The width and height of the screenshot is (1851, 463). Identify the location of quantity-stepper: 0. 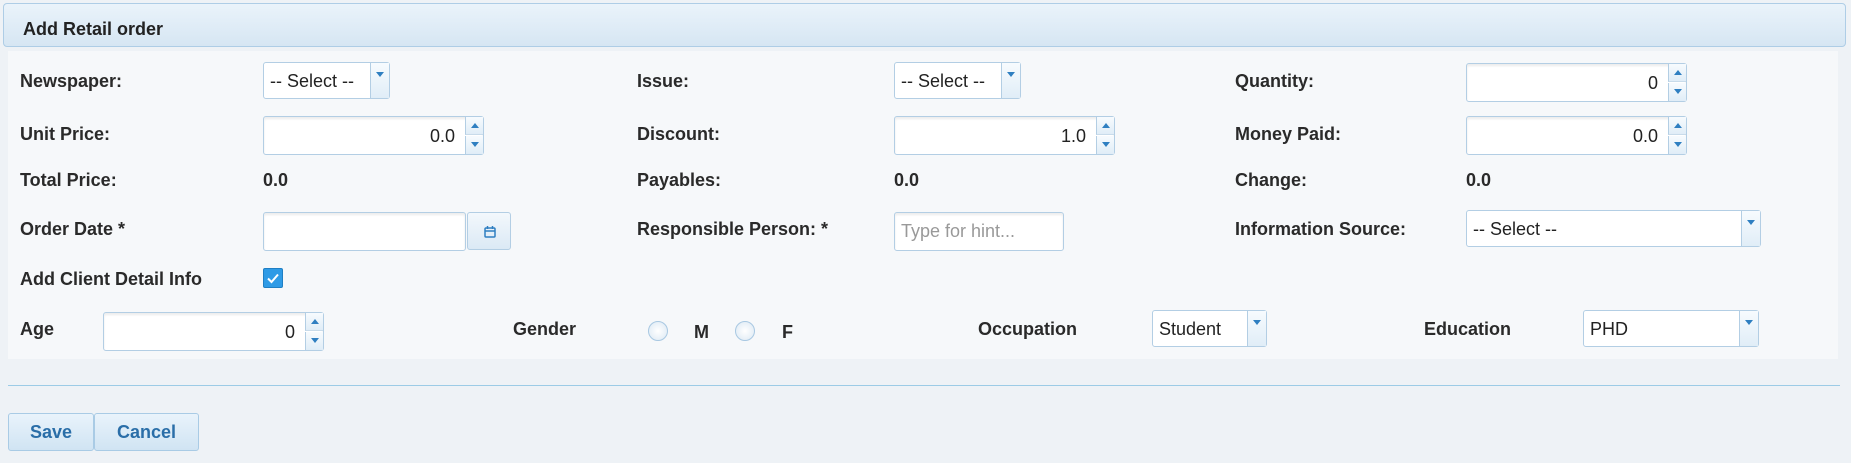
(1576, 82).